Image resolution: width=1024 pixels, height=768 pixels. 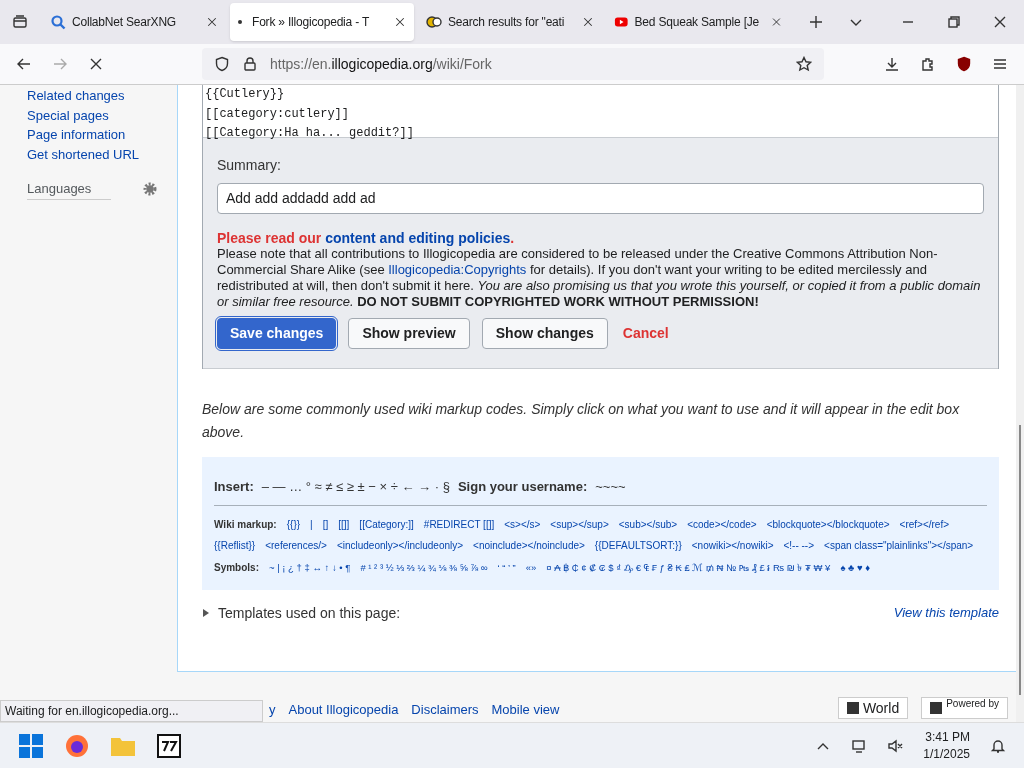 I want to click on sidebar-link: Special pages, so click(x=102, y=115).